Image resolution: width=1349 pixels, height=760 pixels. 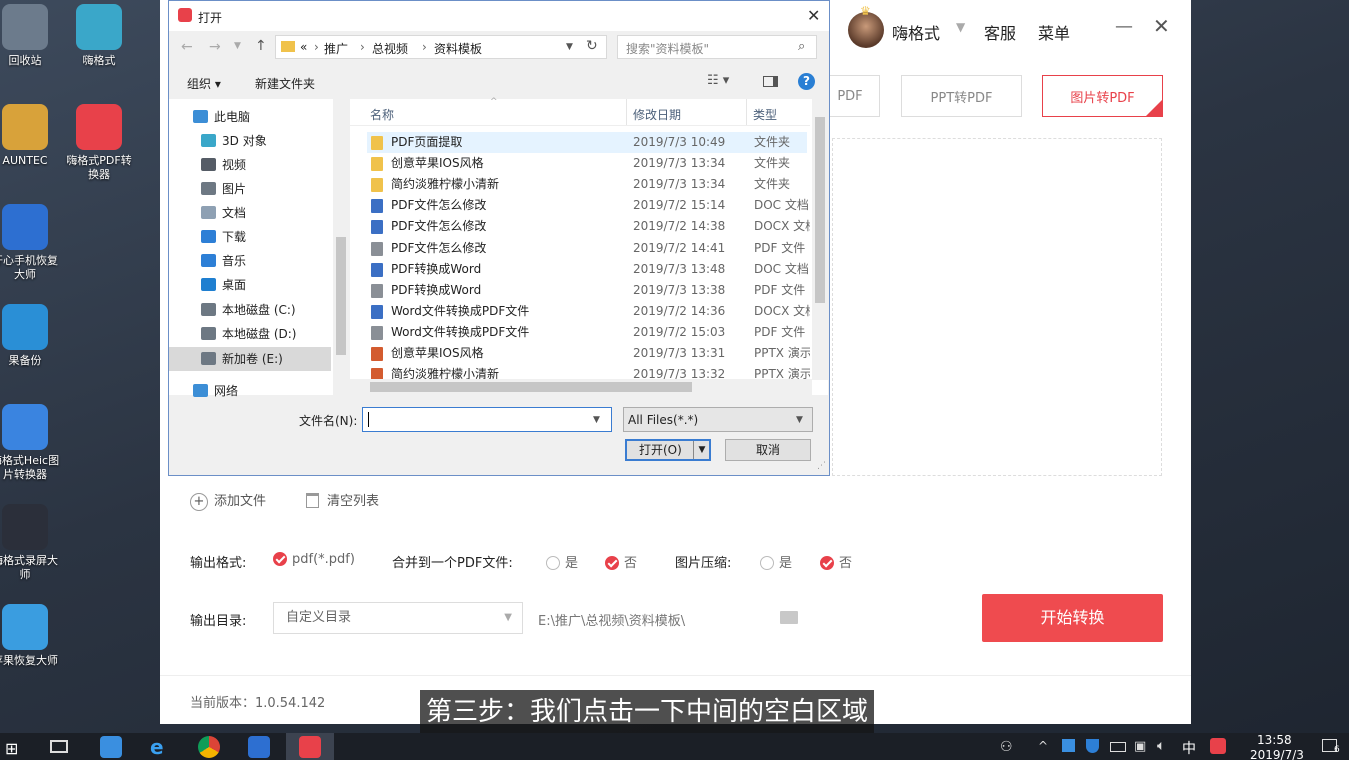 What do you see at coordinates (587, 332) in the screenshot?
I see `file-row: Word文件转换成PDF文件 2019/7/2 15:03 PDF 文件` at bounding box center [587, 332].